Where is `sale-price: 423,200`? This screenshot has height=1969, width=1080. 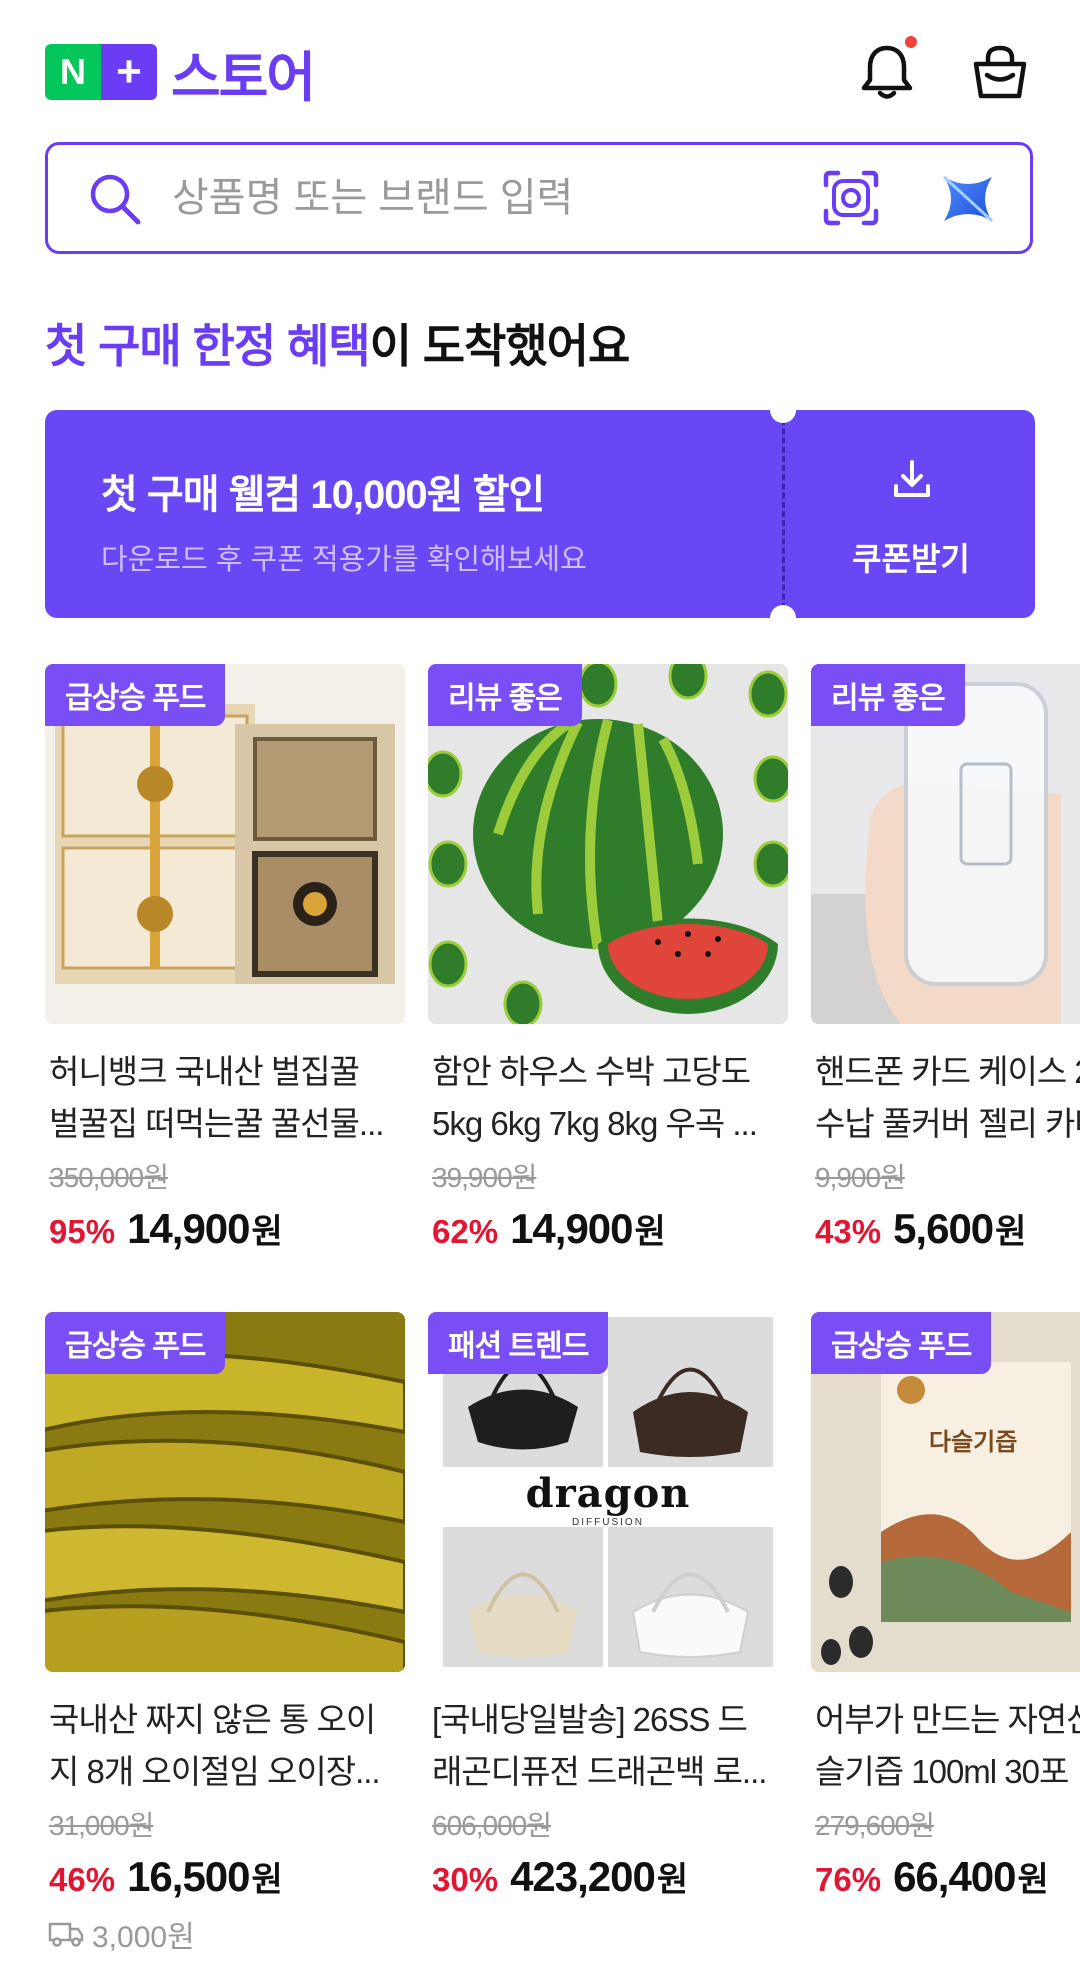 sale-price: 423,200 is located at coordinates (583, 1876).